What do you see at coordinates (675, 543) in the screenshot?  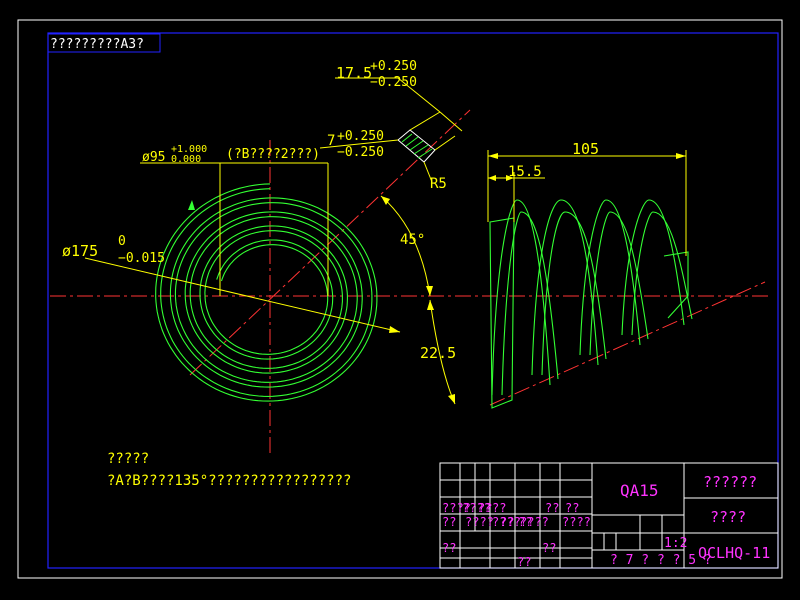 I see `scale-value: 1:2` at bounding box center [675, 543].